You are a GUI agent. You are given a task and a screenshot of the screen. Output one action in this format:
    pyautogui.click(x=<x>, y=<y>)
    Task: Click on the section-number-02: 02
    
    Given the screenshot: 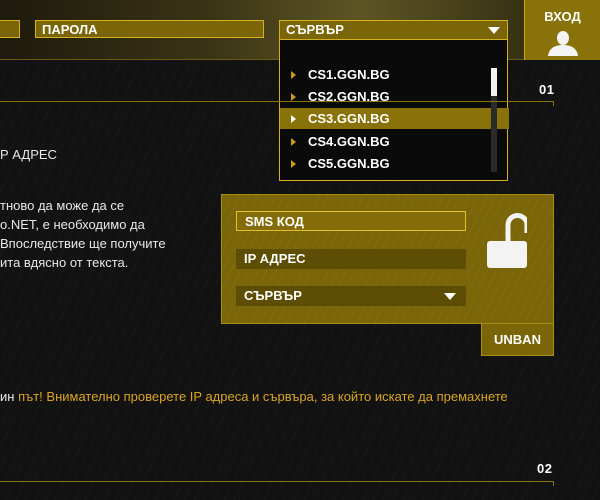 What is the action you would take?
    pyautogui.click(x=545, y=468)
    